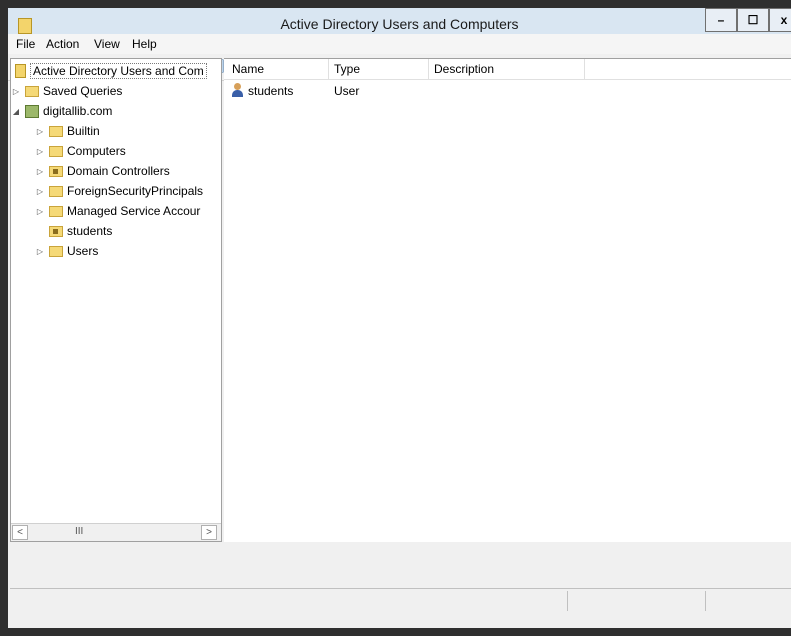 The height and width of the screenshot is (636, 791). Describe the element at coordinates (399, 44) in the screenshot. I see `menu-bar: File Action View Help` at that location.